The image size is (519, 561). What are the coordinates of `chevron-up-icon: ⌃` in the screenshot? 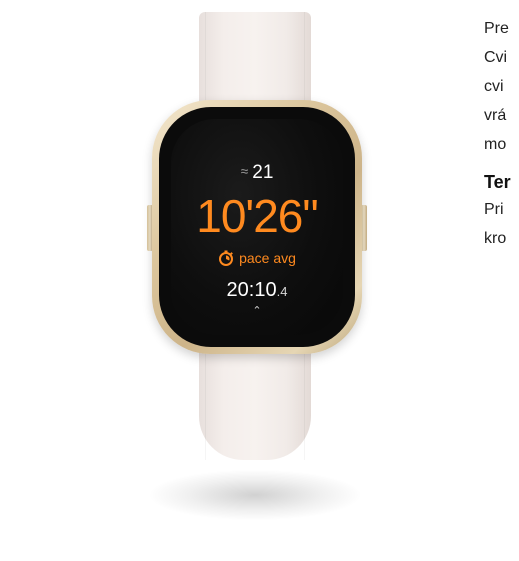 It's located at (257, 310).